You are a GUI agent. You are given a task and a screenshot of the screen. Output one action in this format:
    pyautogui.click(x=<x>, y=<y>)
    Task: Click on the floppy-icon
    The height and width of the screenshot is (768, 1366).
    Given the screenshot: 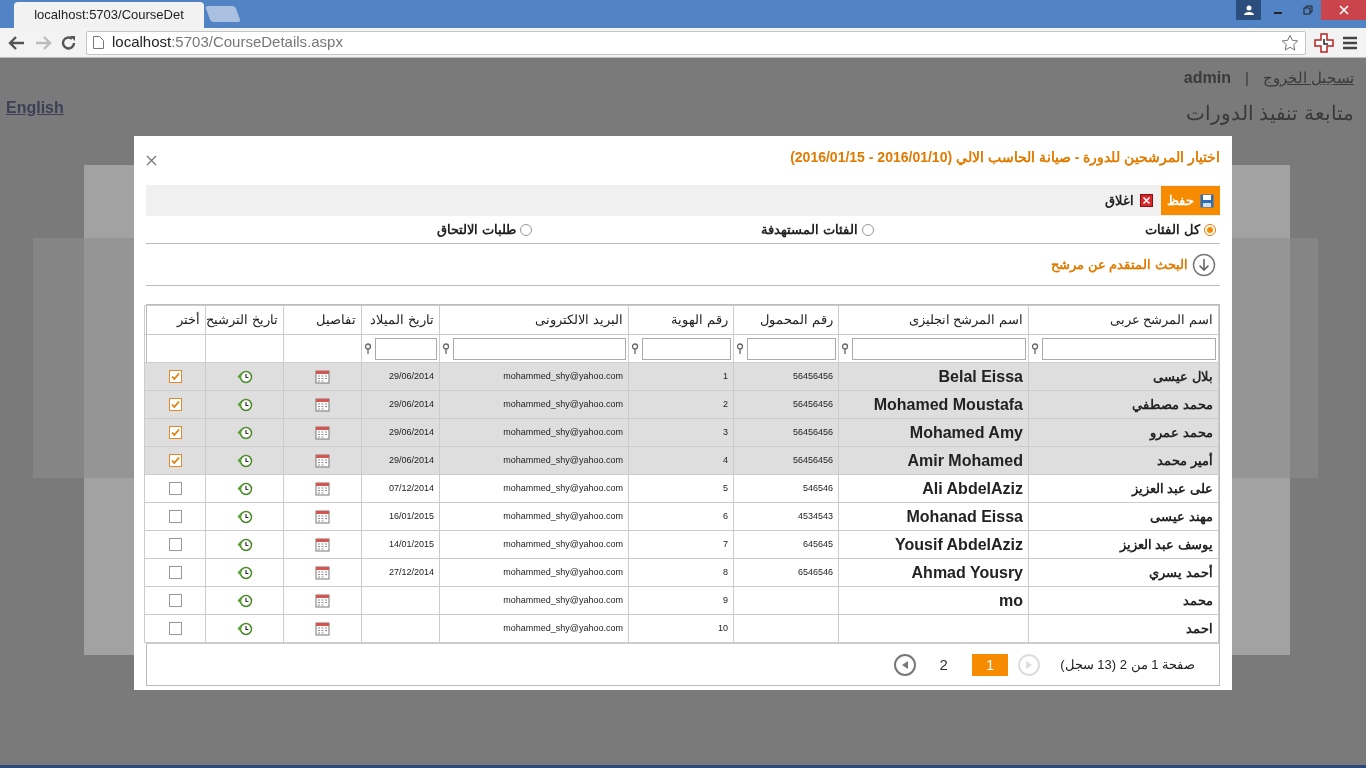 What is the action you would take?
    pyautogui.click(x=1207, y=200)
    